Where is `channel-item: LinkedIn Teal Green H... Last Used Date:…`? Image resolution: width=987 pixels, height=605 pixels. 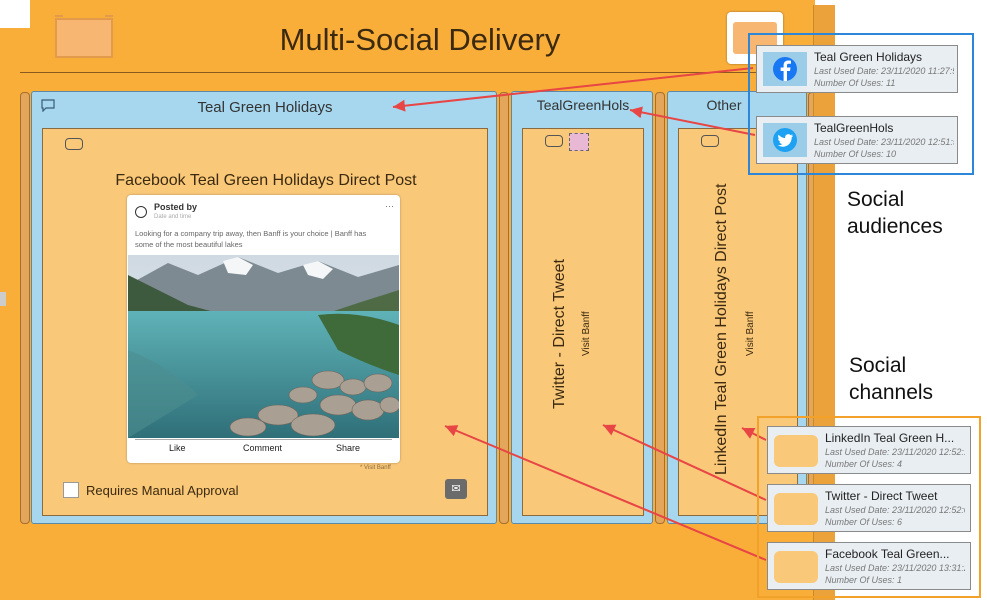
channel-item: LinkedIn Teal Green H... Last Used Date:… is located at coordinates (869, 450).